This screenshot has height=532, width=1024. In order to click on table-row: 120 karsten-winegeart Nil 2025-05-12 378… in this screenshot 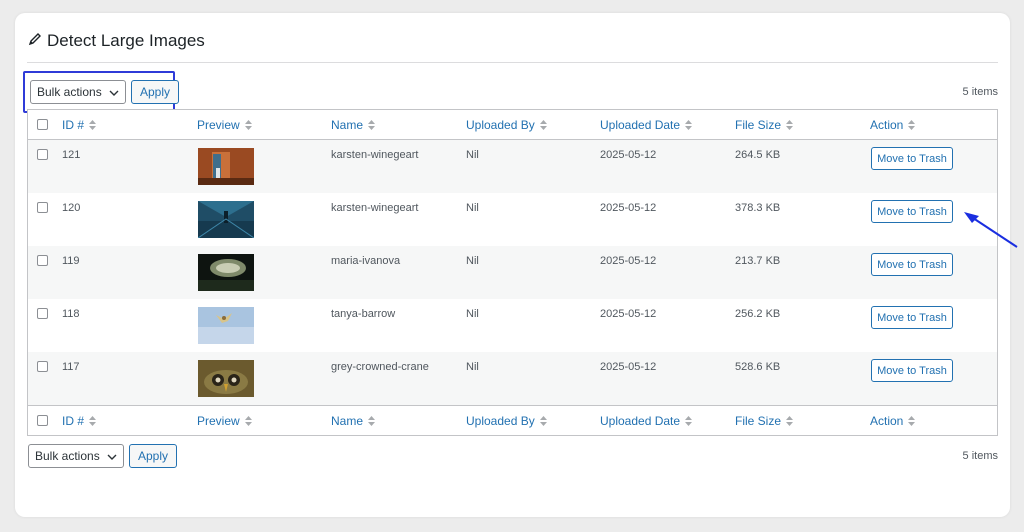, I will do `click(512, 219)`.